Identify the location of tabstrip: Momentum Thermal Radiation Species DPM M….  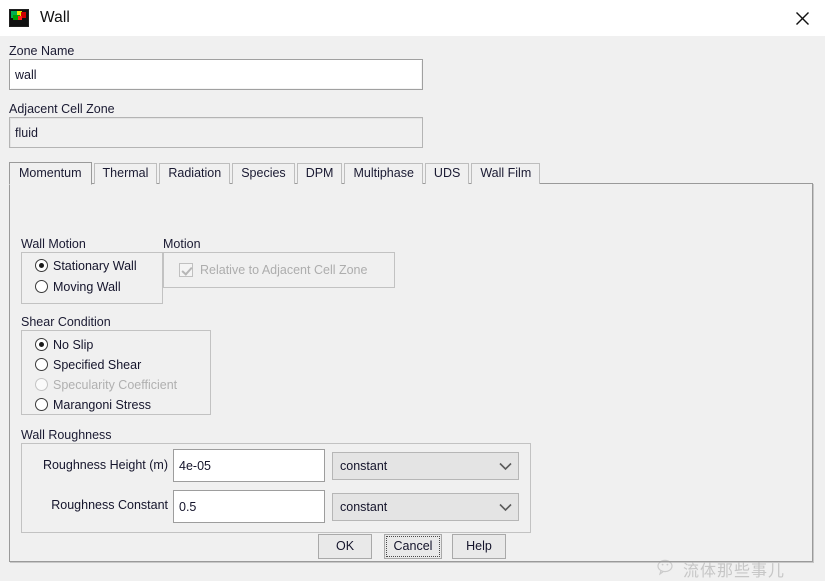
(275, 173).